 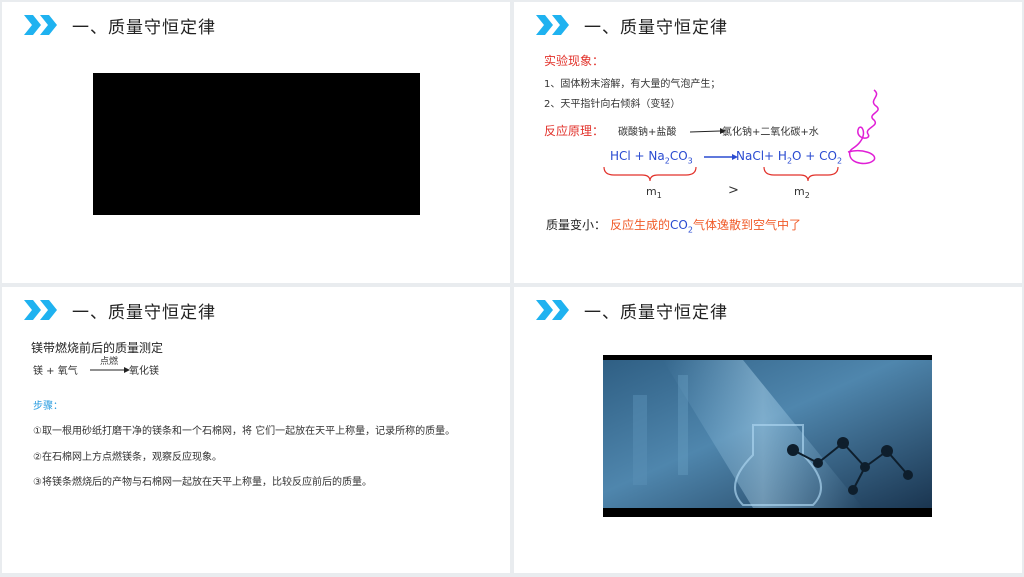 I want to click on compare-sign: >, so click(x=733, y=190).